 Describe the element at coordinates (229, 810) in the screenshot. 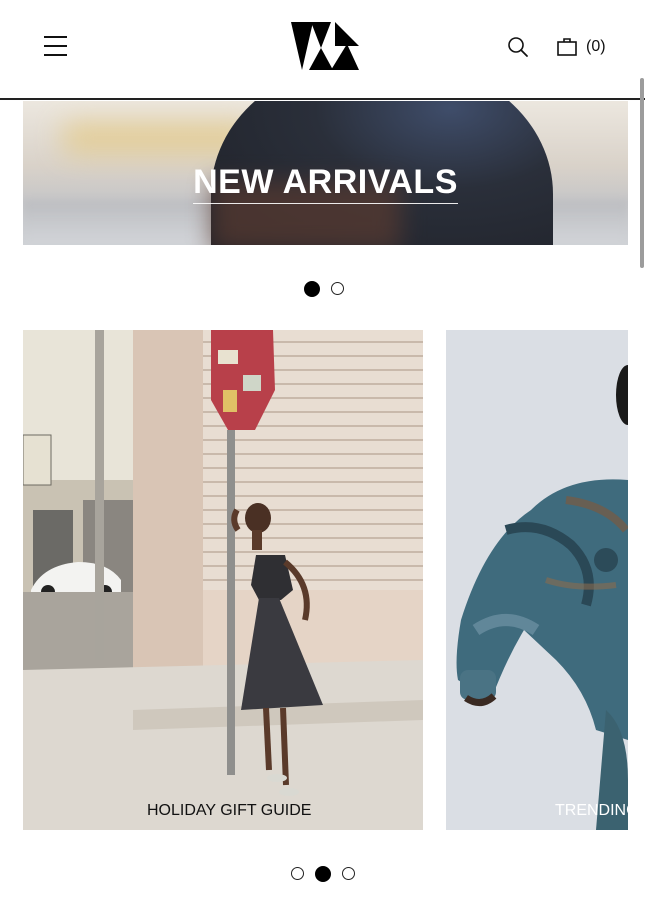

I see `card-label: HOLIDAY GIFT GUIDE` at that location.